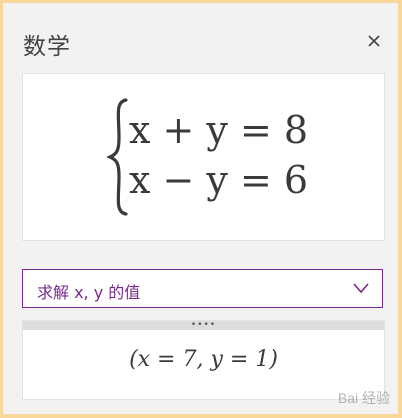 Image resolution: width=402 pixels, height=418 pixels. What do you see at coordinates (374, 41) in the screenshot?
I see `close-icon` at bounding box center [374, 41].